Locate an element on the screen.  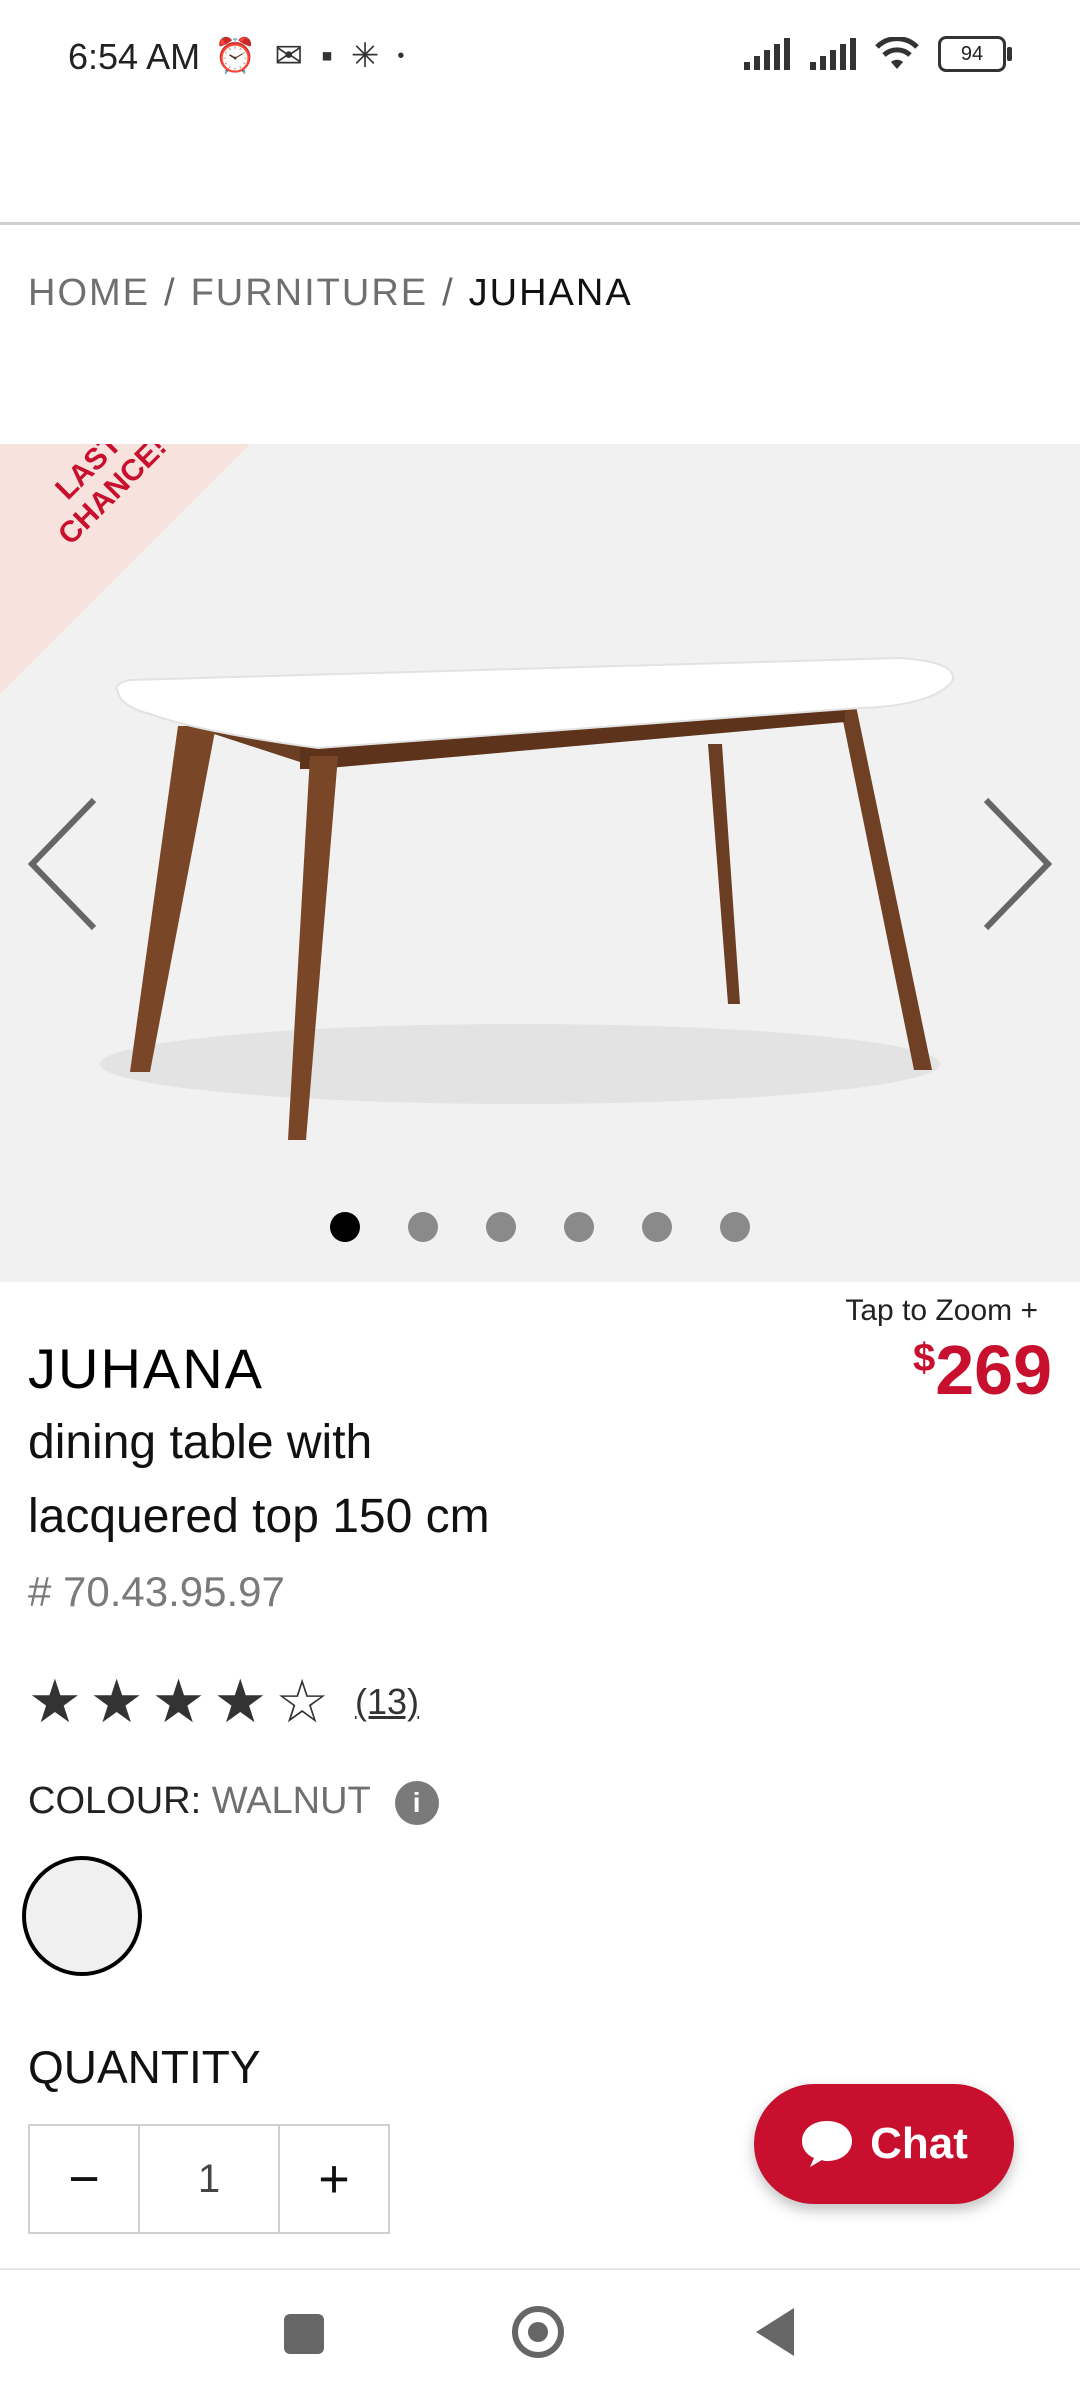
quantity-value: 1 is located at coordinates (209, 2179).